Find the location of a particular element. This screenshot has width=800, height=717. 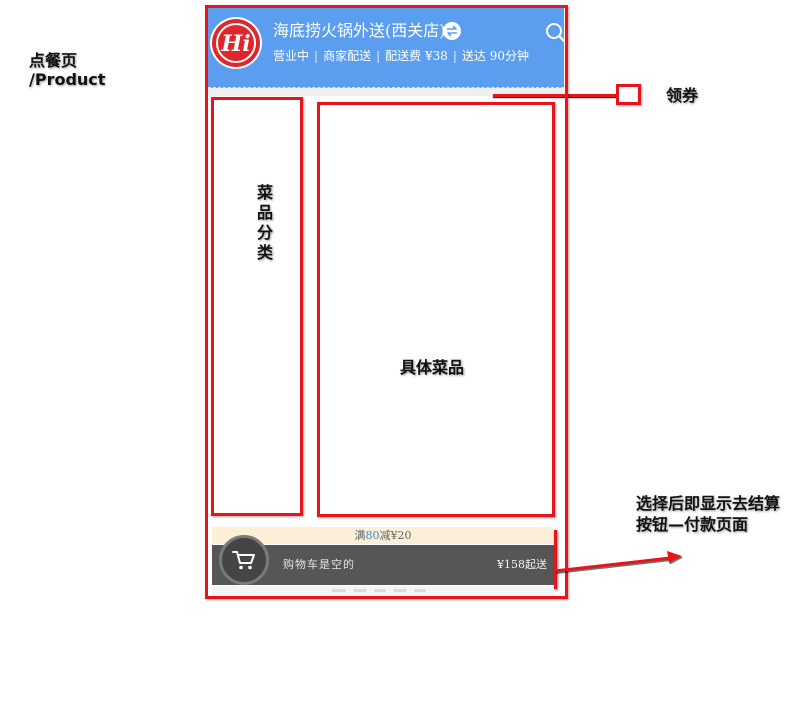

page-route: /Product is located at coordinates (67, 79).